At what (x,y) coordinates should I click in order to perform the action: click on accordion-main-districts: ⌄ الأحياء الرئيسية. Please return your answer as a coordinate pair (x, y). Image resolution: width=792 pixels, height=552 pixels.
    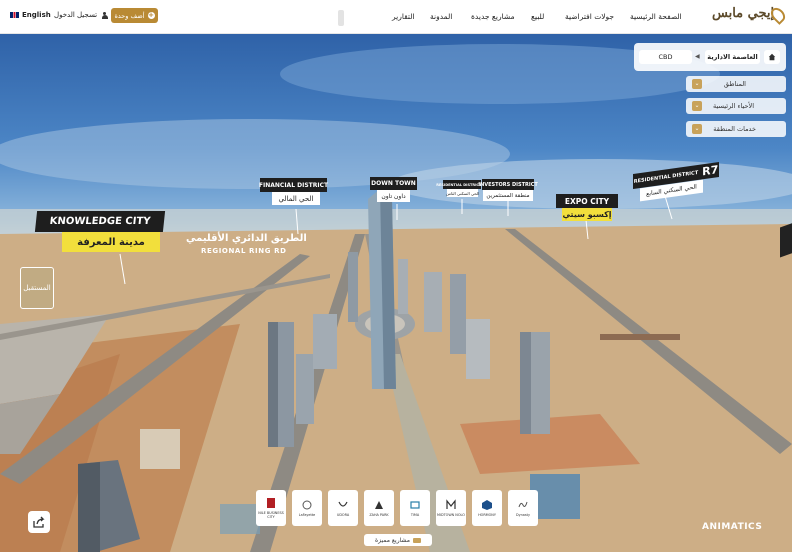
    Looking at the image, I should click on (736, 106).